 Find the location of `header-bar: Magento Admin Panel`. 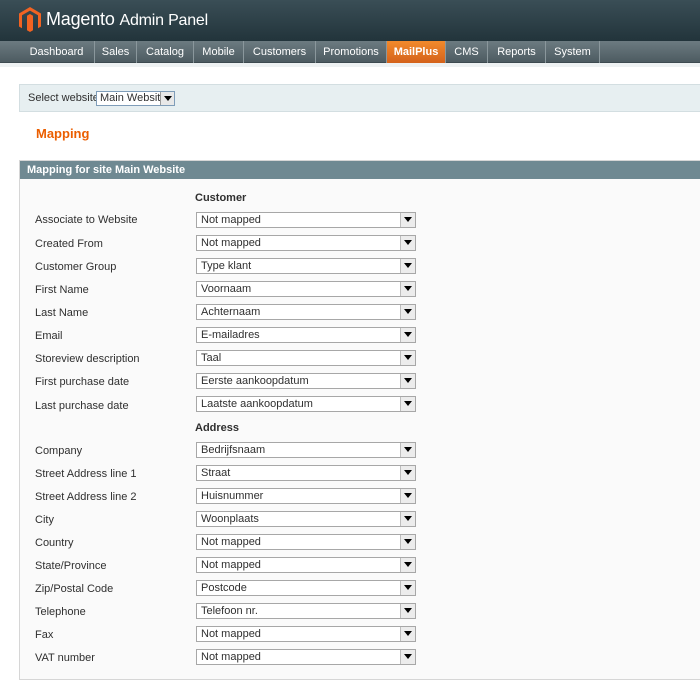

header-bar: Magento Admin Panel is located at coordinates (350, 20).